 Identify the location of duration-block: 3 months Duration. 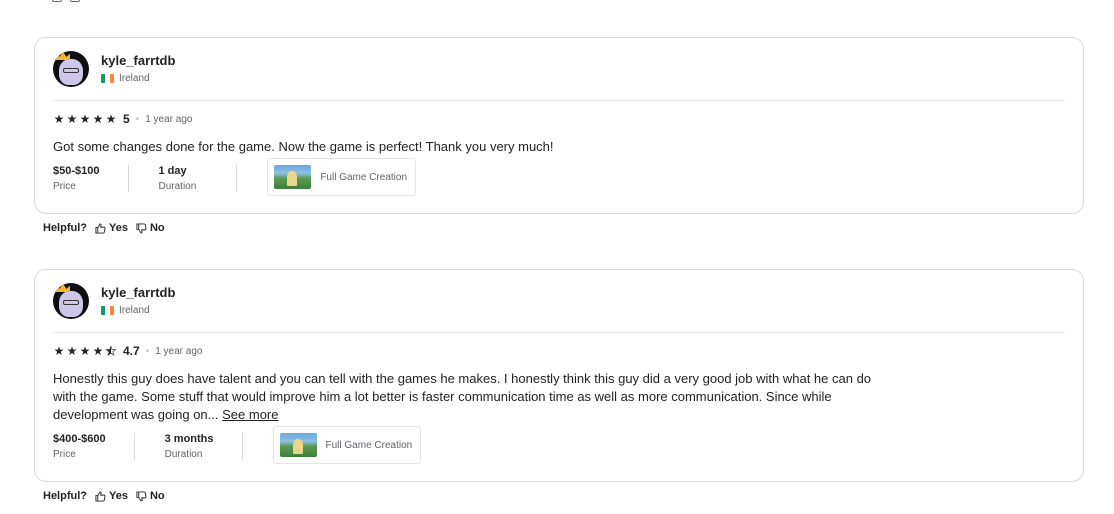
(204, 446).